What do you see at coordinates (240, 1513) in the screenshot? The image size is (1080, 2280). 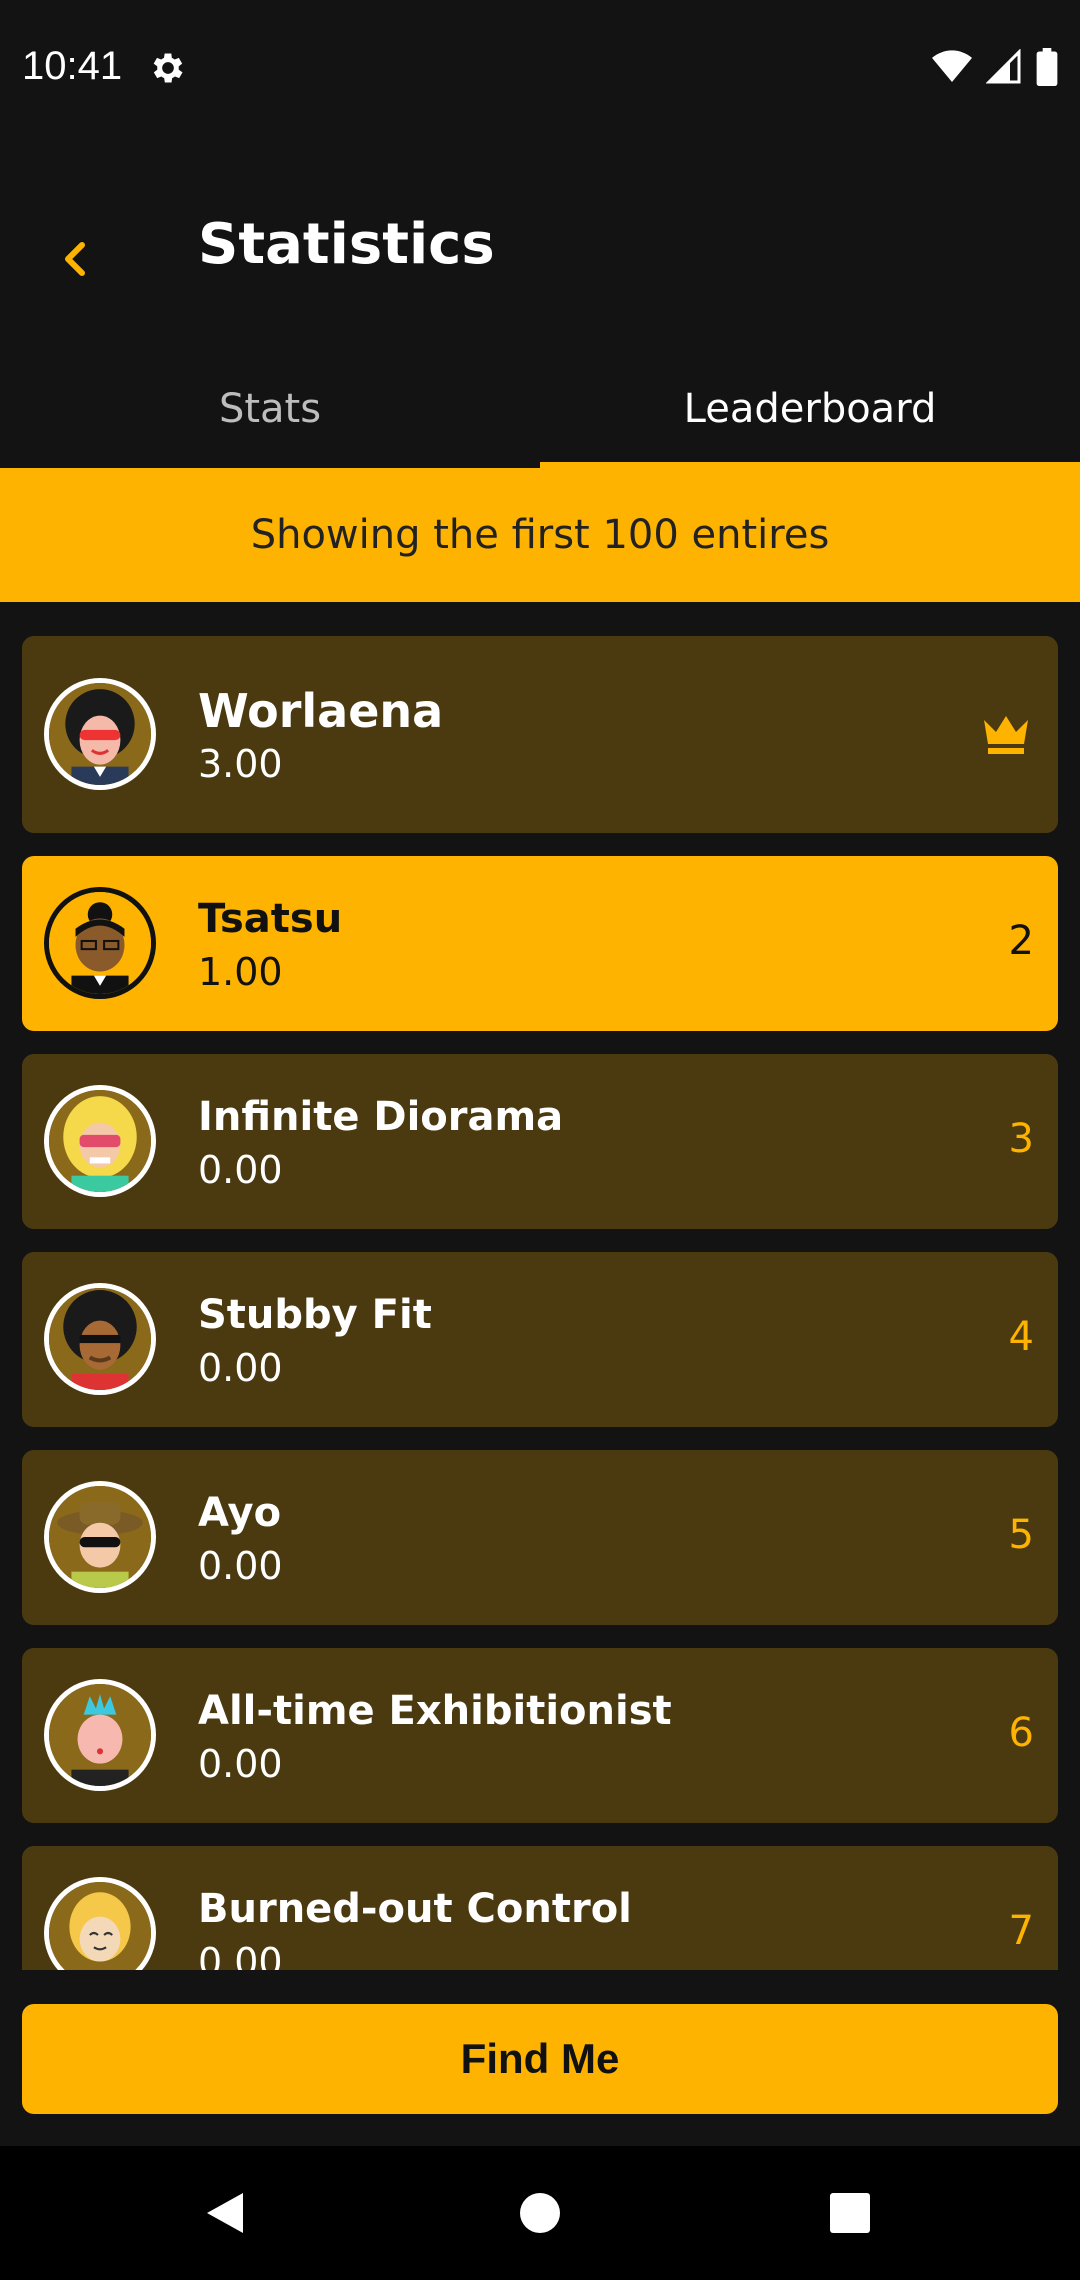 I see `player-name: Ayo` at bounding box center [240, 1513].